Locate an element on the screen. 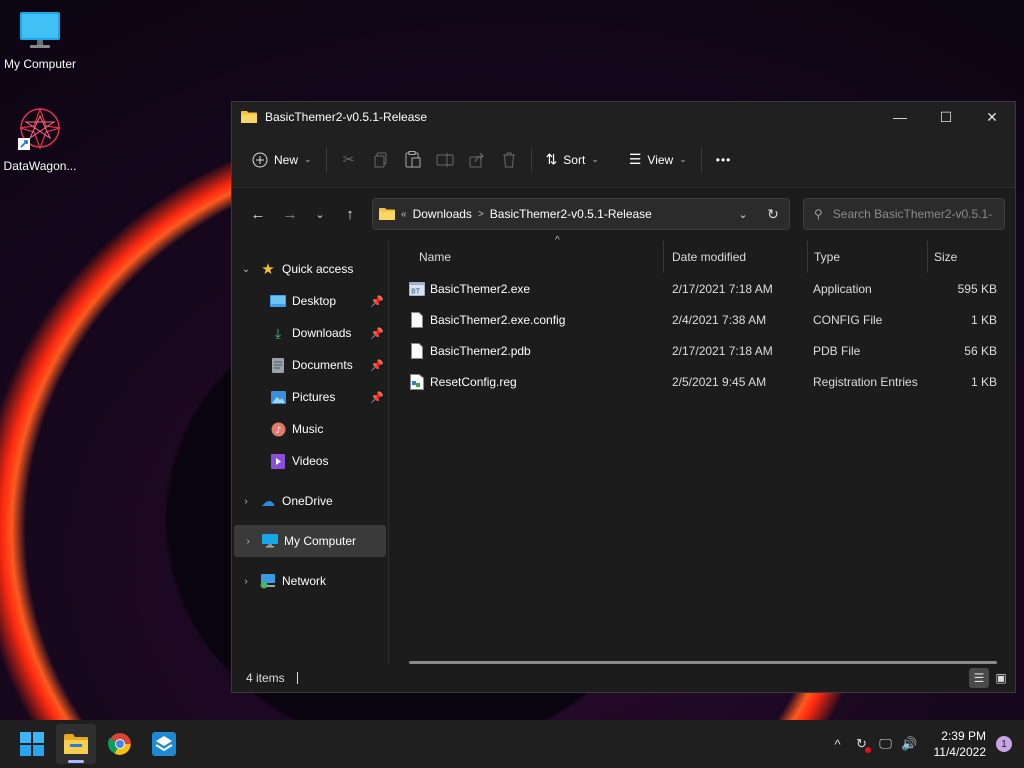  share-button is located at coordinates (477, 160).